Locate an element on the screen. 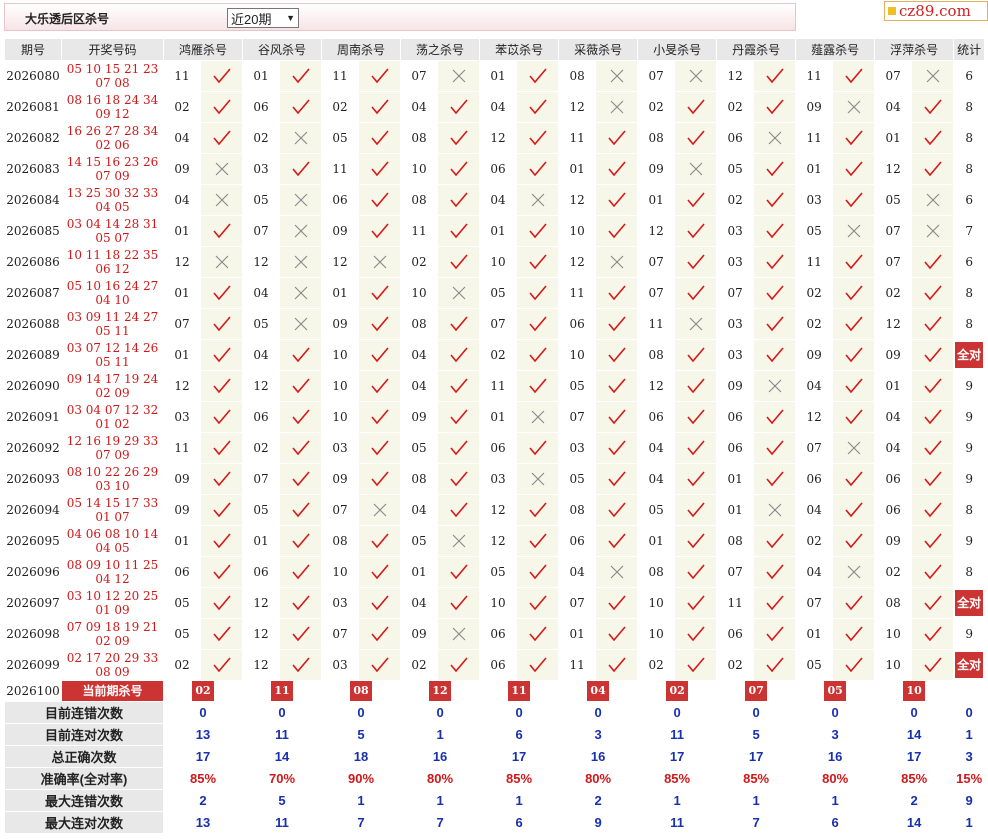 Image resolution: width=988 pixels, height=839 pixels. kill-pick: 05 is located at coordinates (498, 293).